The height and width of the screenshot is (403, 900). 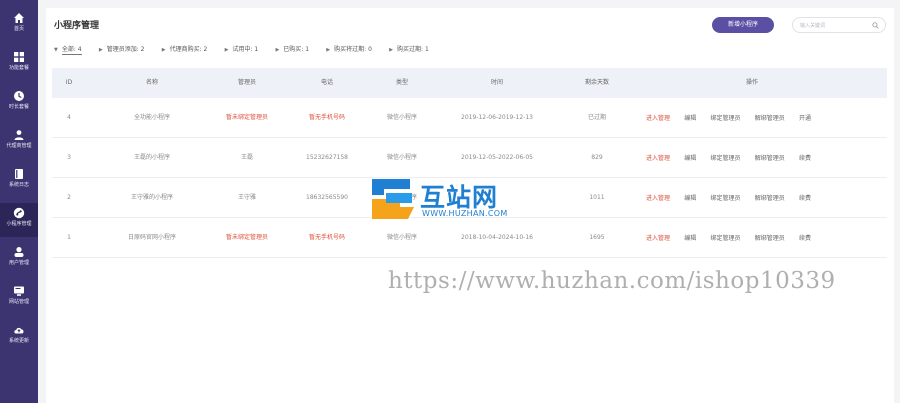 What do you see at coordinates (246, 82) in the screenshot?
I see `column-header-admin: 管理员` at bounding box center [246, 82].